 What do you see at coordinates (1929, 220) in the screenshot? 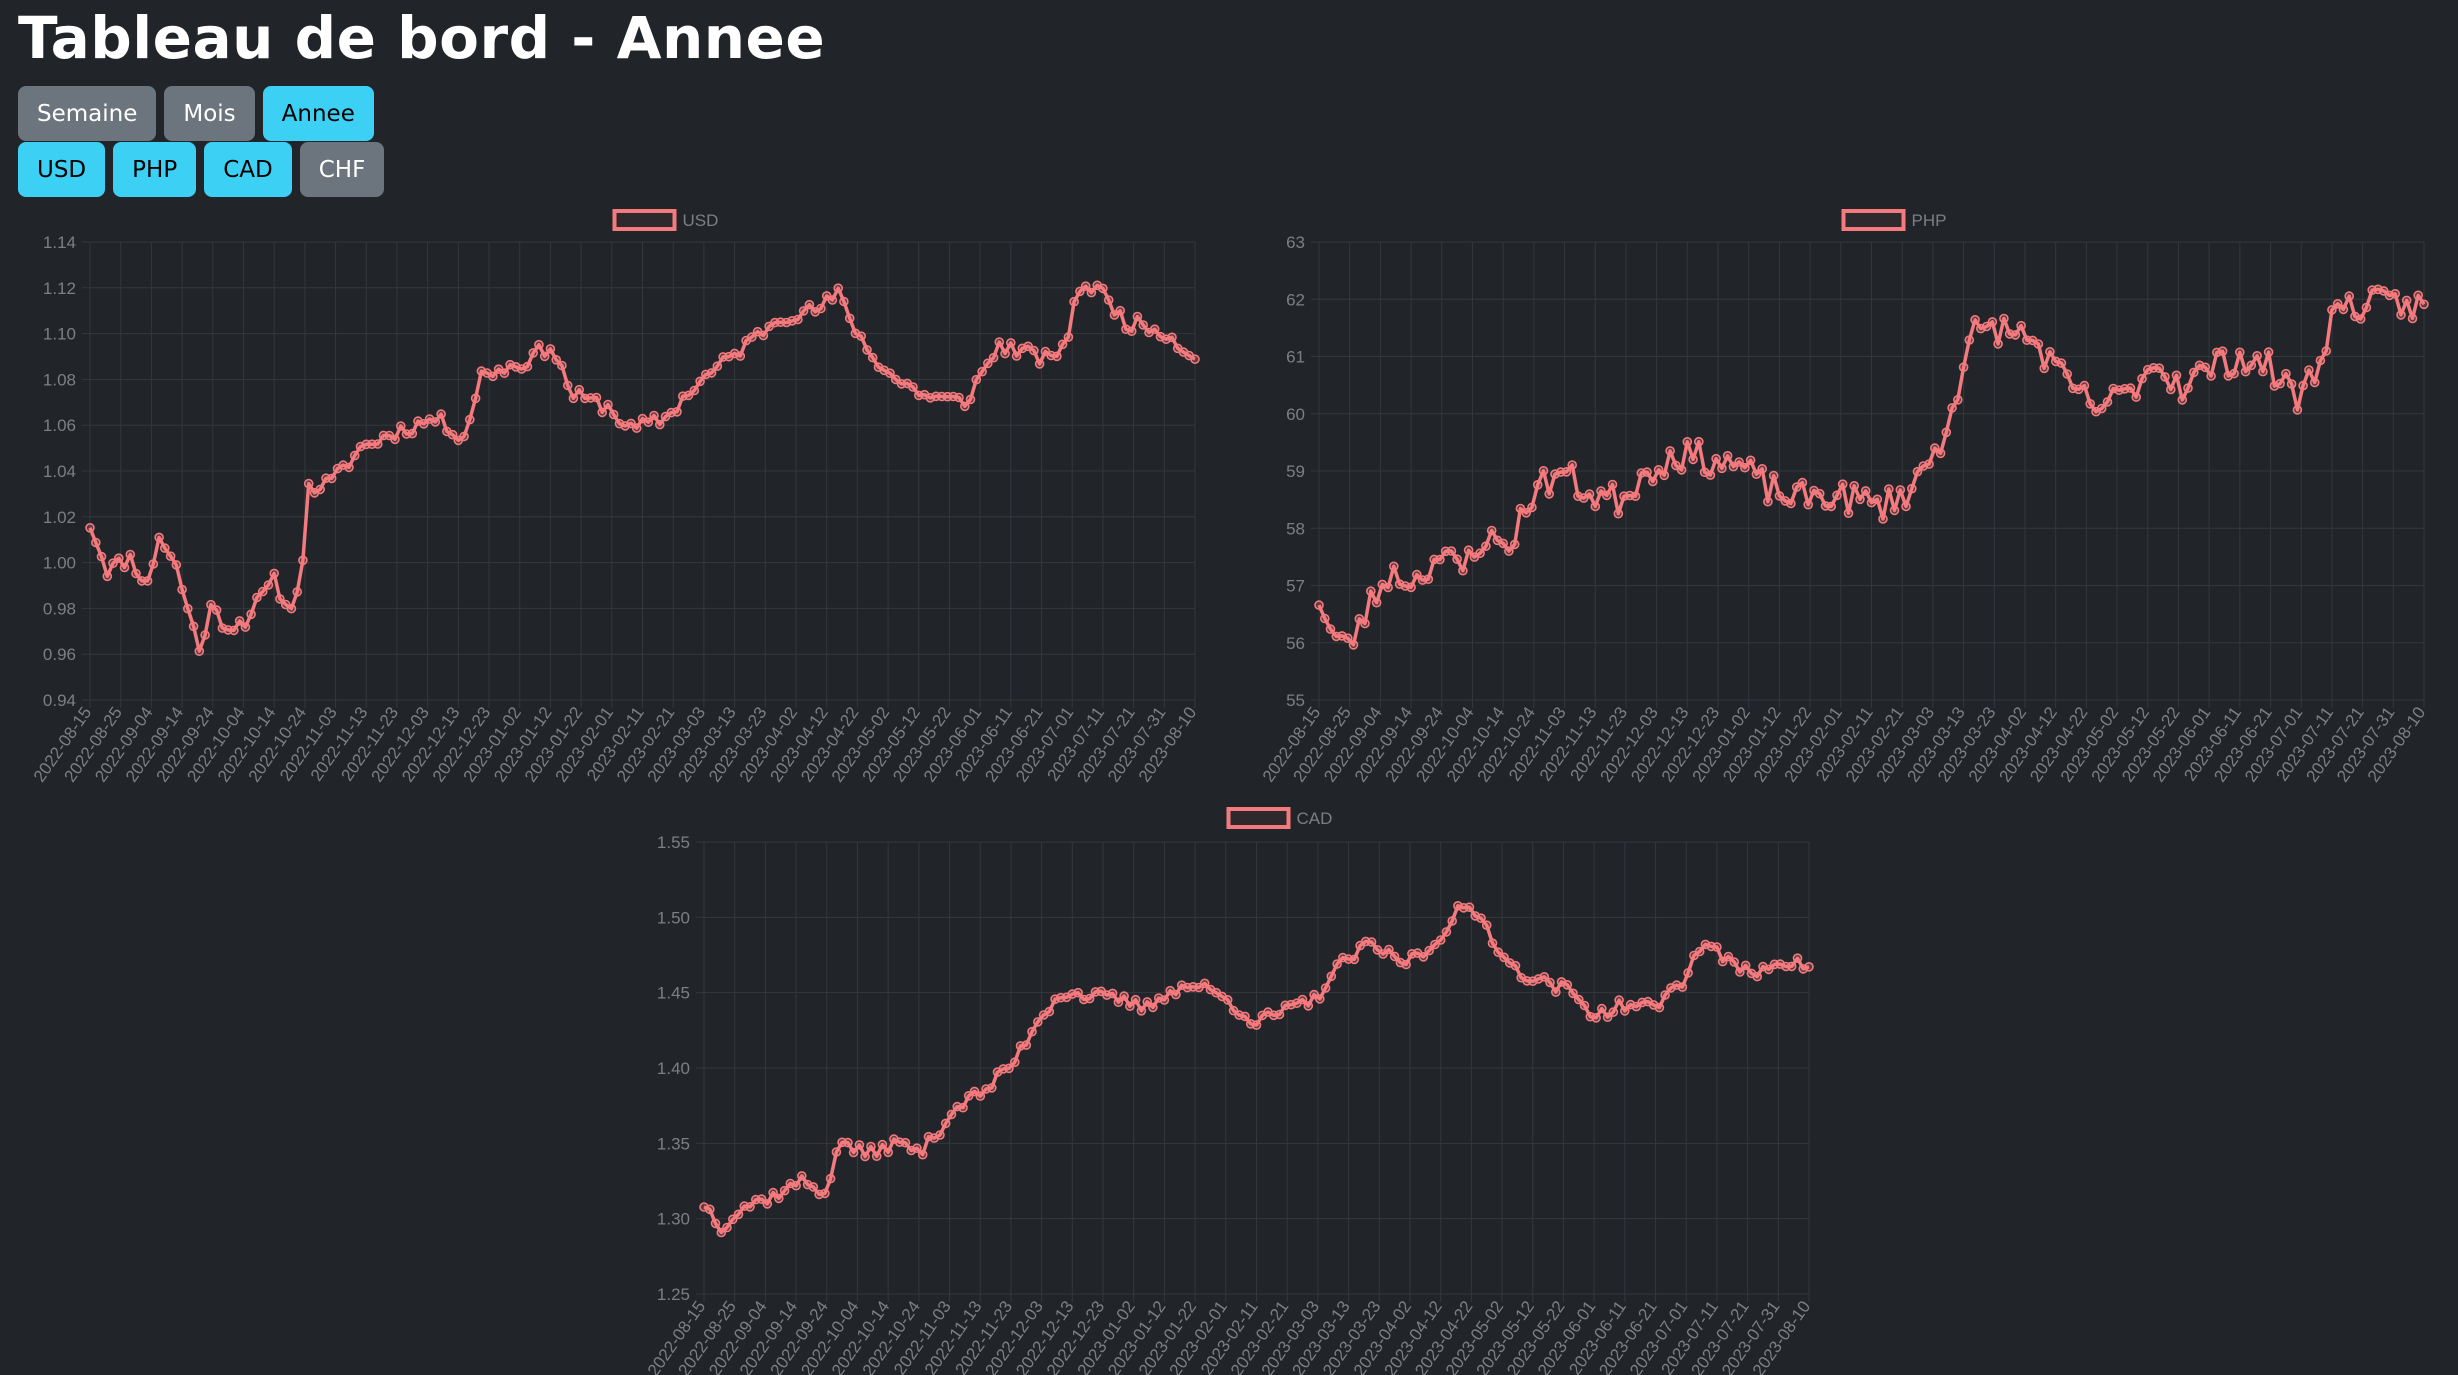
I see `php-legend-label: PHP` at bounding box center [1929, 220].